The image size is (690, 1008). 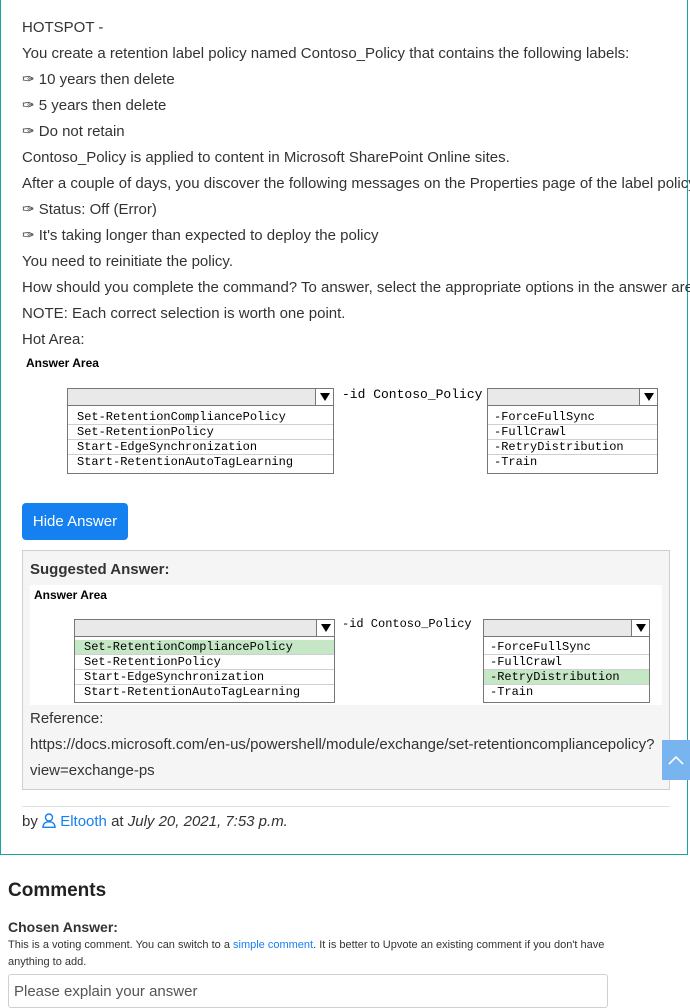 What do you see at coordinates (30, 821) in the screenshot?
I see `byline-by: by` at bounding box center [30, 821].